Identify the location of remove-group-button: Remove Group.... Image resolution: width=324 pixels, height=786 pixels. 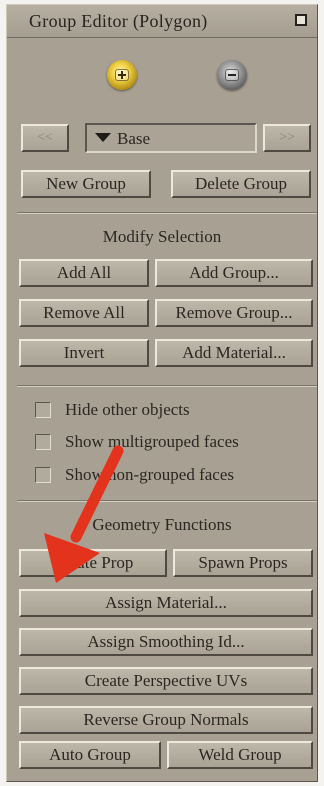
(234, 313).